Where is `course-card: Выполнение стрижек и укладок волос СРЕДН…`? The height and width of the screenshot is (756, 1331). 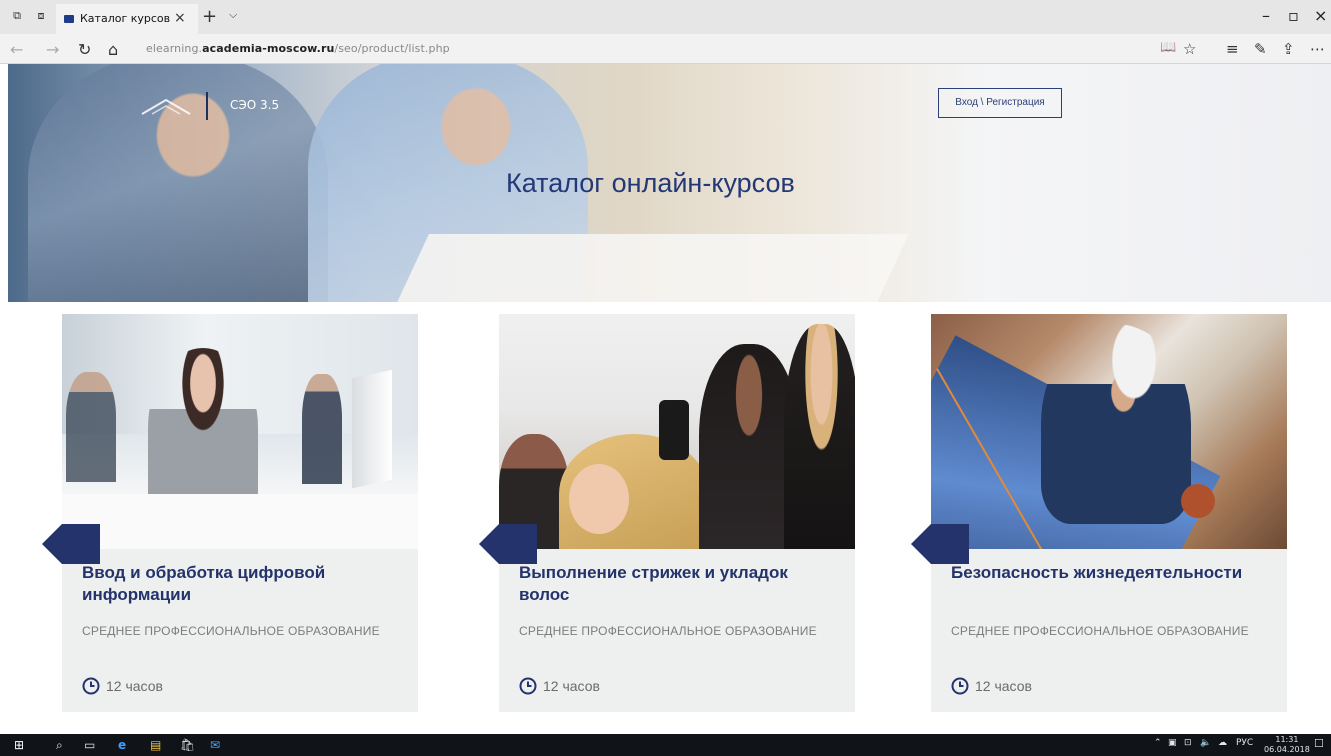
course-card: Выполнение стрижек и укладок волос СРЕДН… is located at coordinates (667, 513).